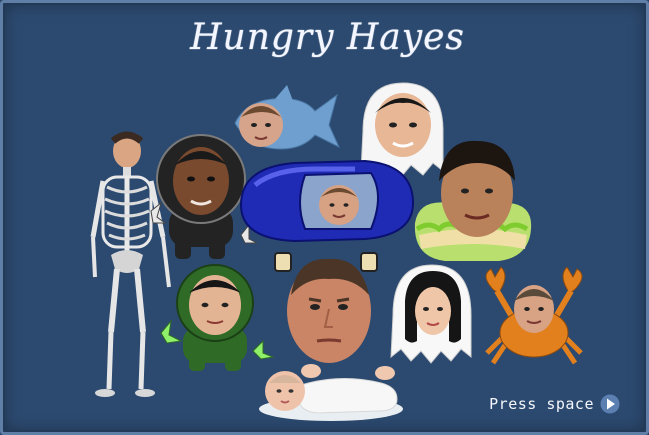 This screenshot has height=435, width=649. Describe the element at coordinates (285, 122) in the screenshot. I see `shark-character` at that location.